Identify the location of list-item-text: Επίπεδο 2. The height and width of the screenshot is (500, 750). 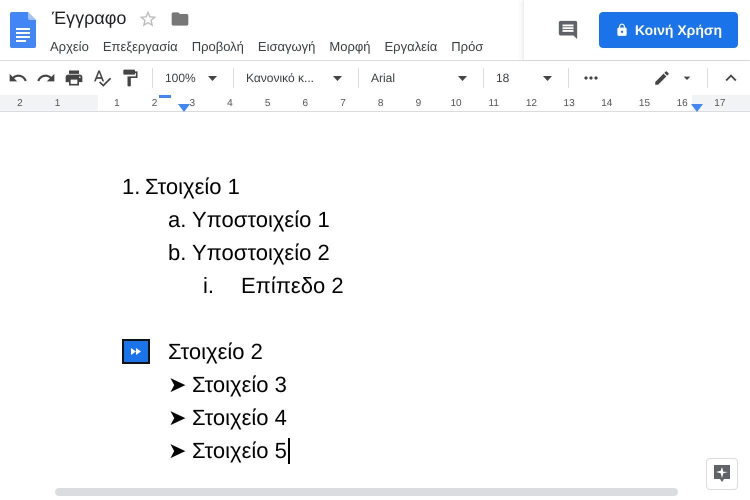
(292, 285).